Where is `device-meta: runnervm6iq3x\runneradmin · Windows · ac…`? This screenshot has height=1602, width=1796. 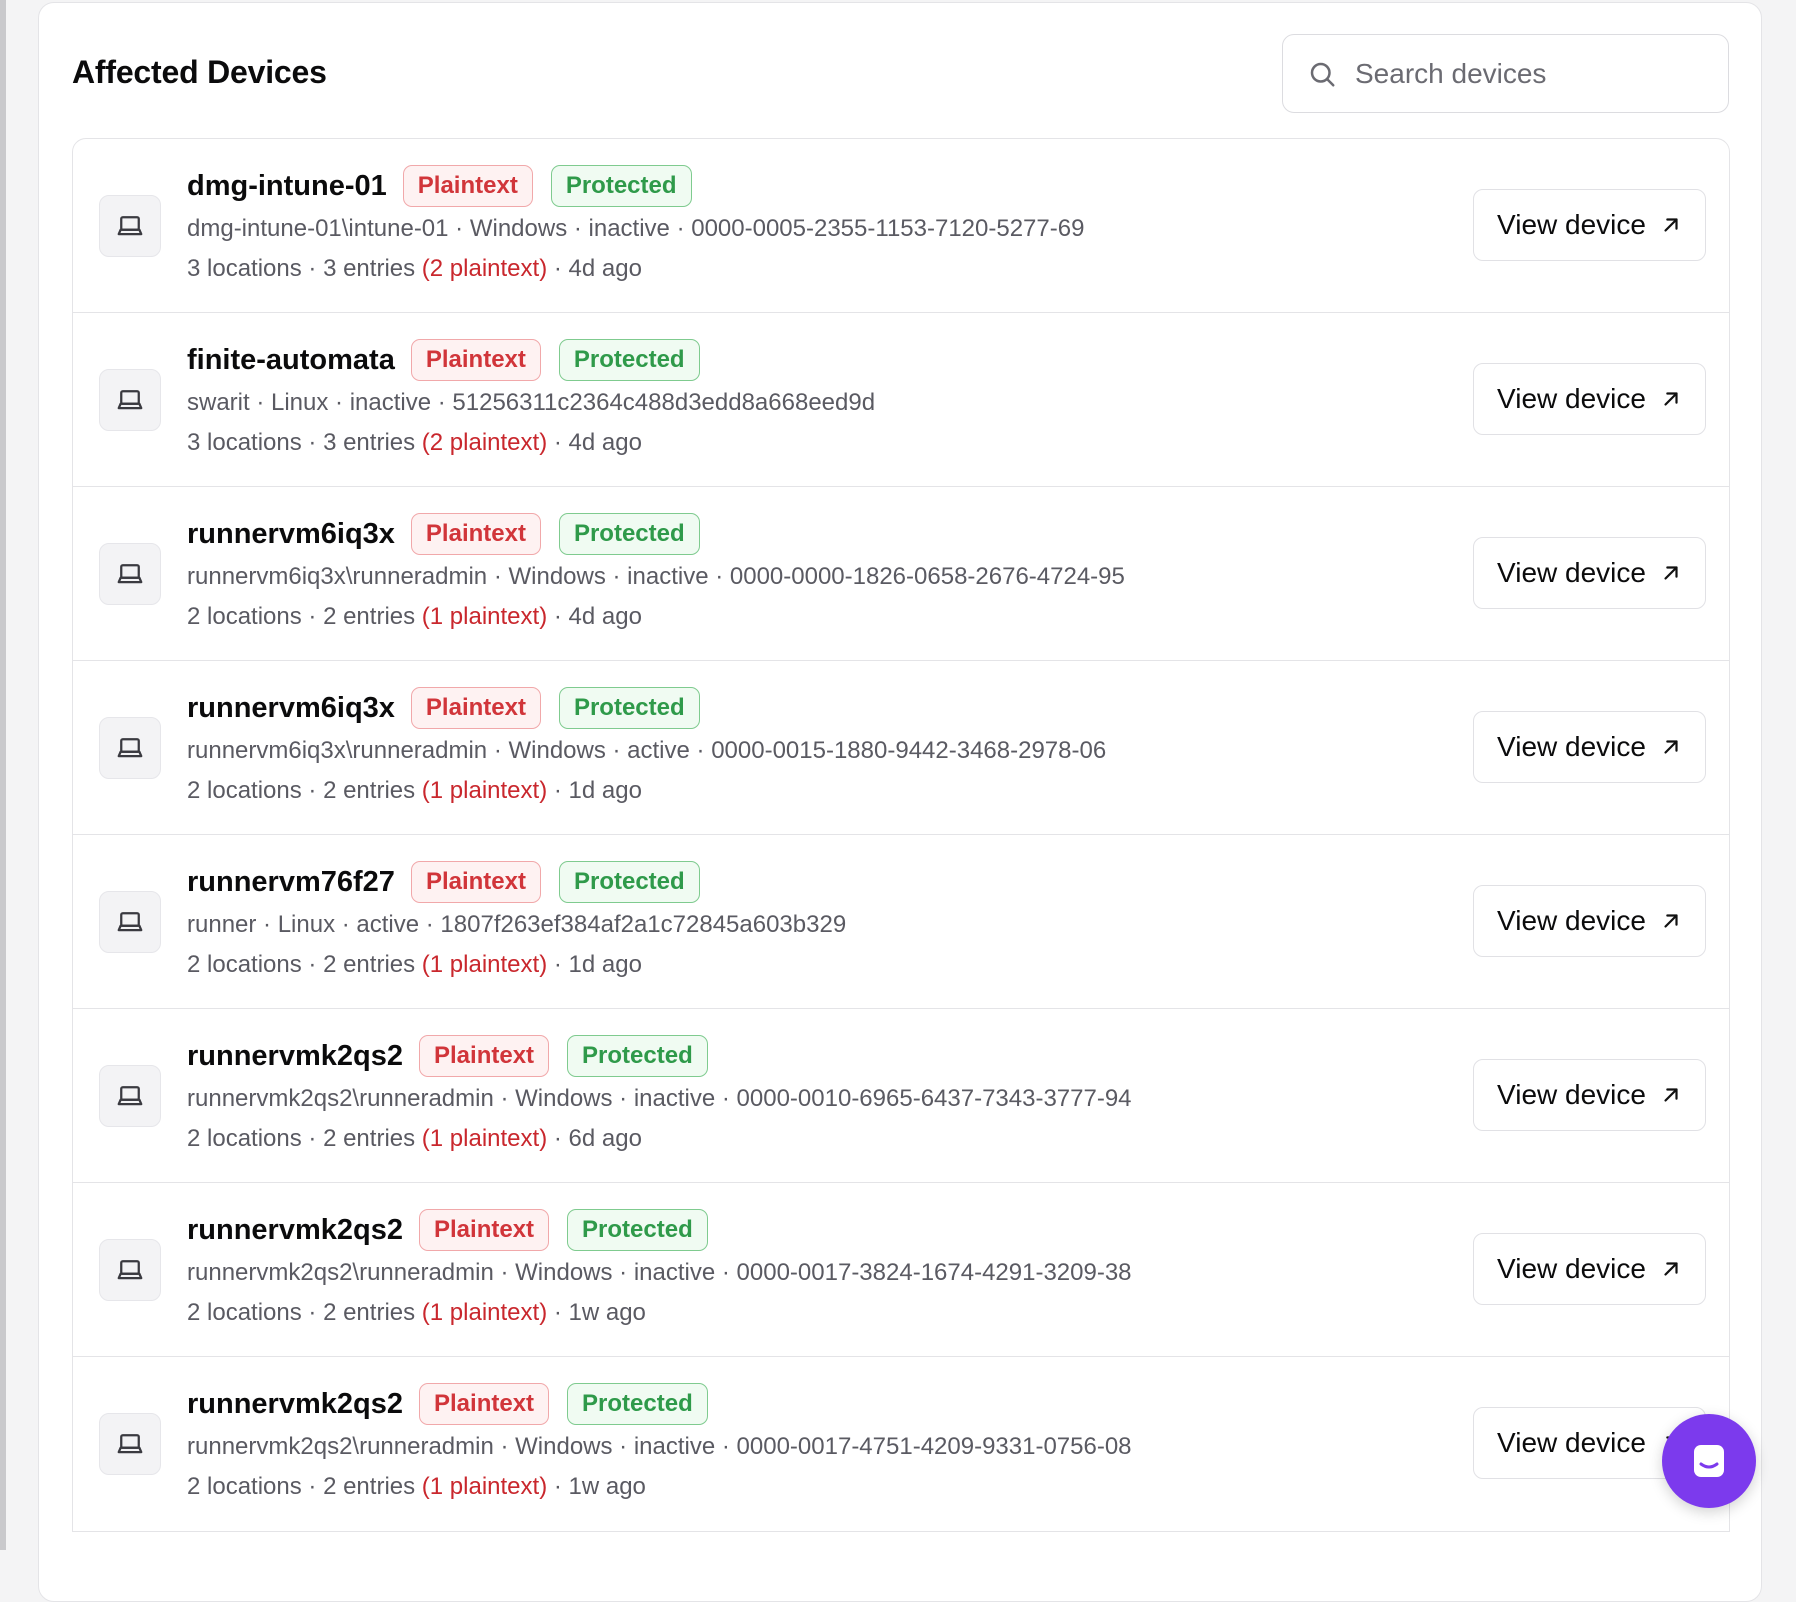 device-meta: runnervm6iq3x\runneradmin · Windows · ac… is located at coordinates (647, 750).